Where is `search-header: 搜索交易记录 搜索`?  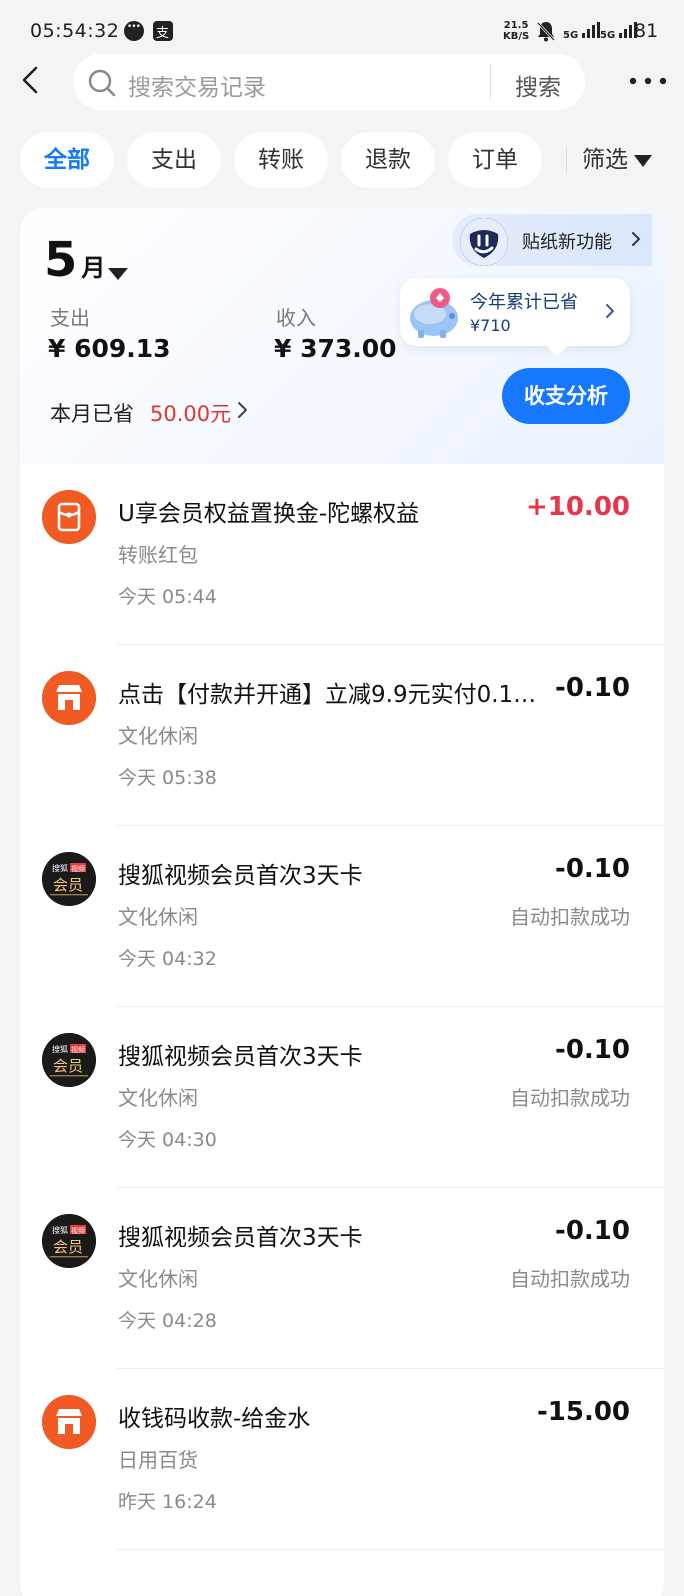 search-header: 搜索交易记录 搜索 is located at coordinates (342, 82).